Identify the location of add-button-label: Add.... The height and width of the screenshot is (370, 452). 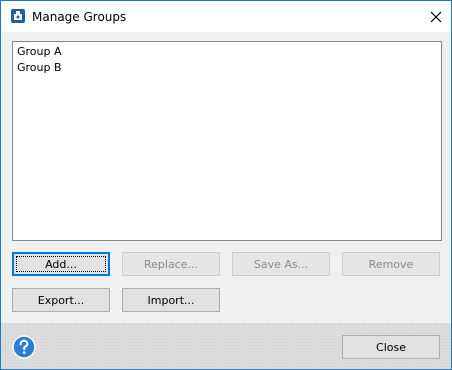
(61, 264).